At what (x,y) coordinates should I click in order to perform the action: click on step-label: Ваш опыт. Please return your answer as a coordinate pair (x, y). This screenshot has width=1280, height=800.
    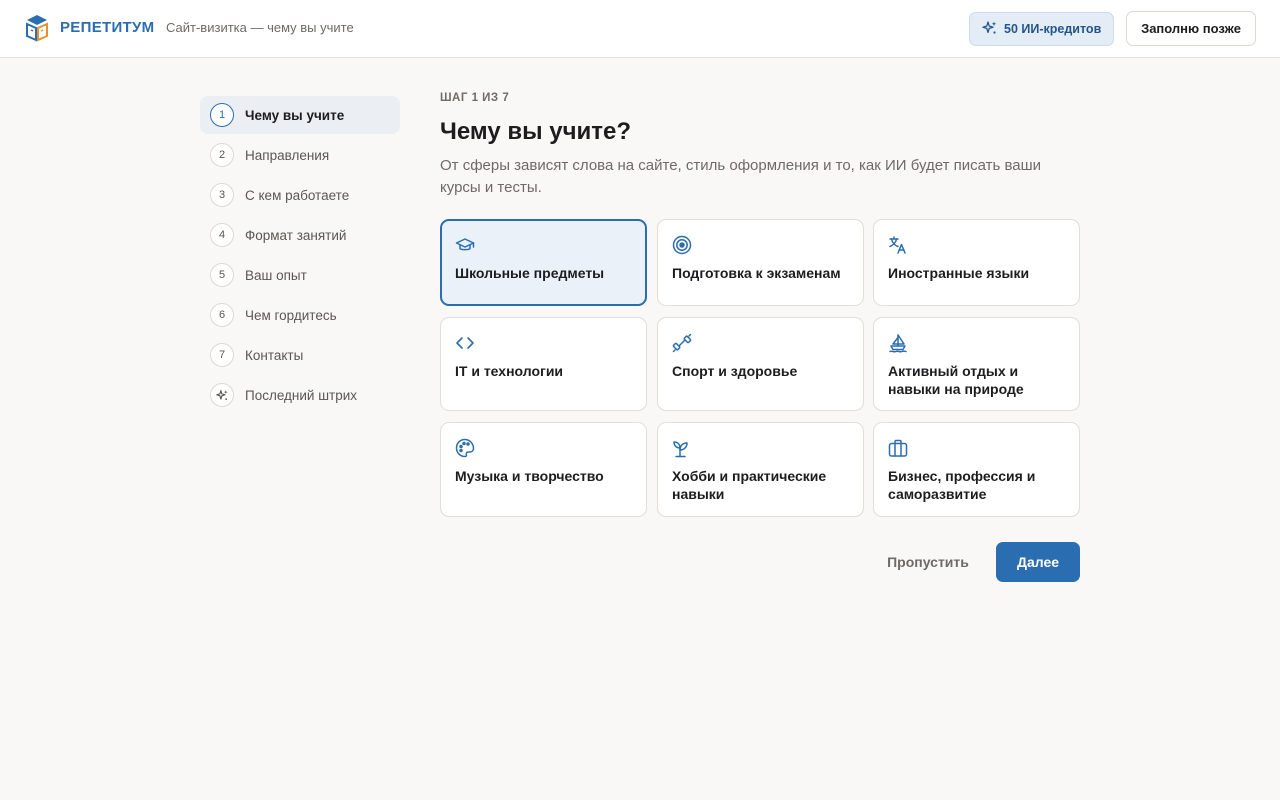
    Looking at the image, I should click on (276, 275).